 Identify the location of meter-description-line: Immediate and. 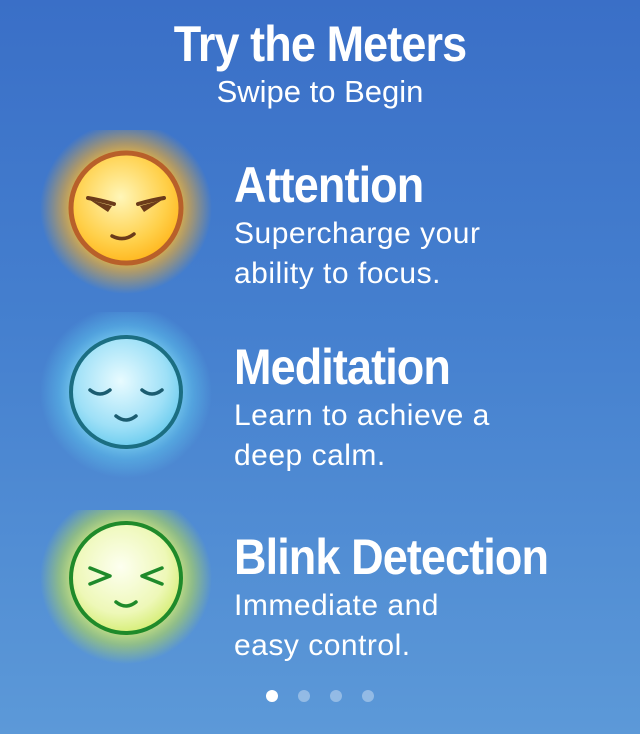
(336, 605).